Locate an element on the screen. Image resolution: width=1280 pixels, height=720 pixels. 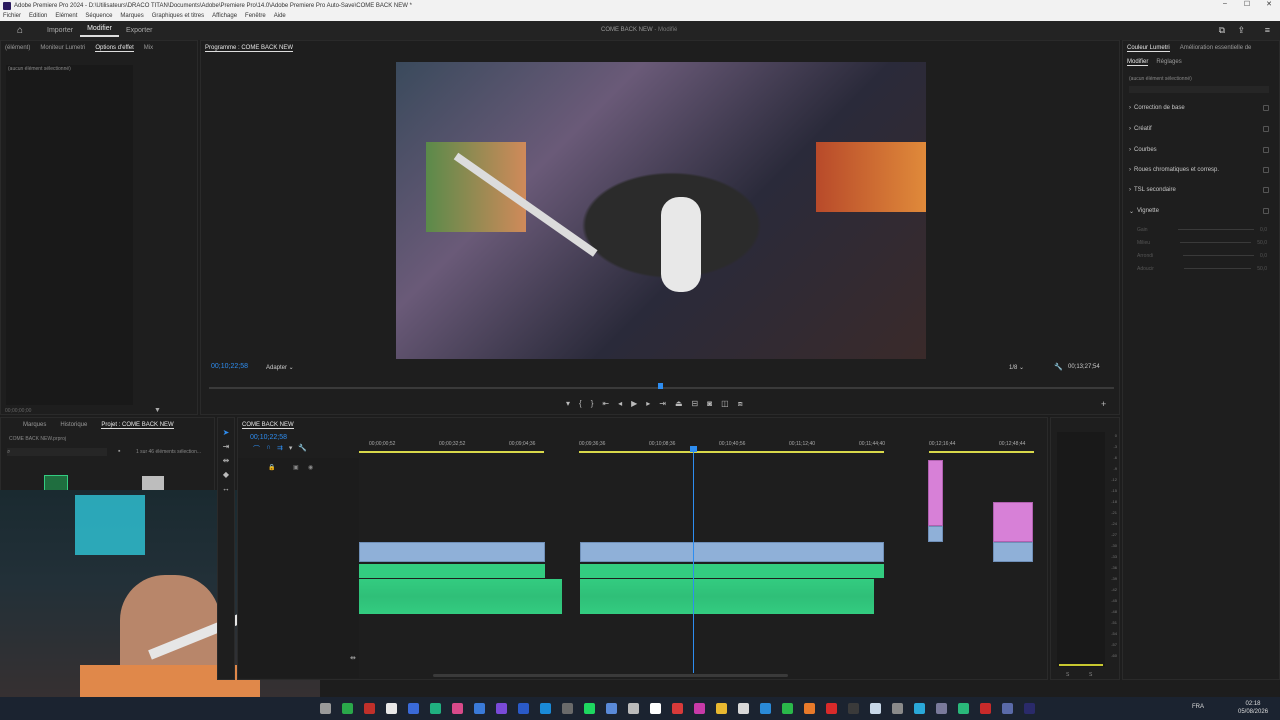
meter-solo-left: S is located at coordinates (1067, 675).